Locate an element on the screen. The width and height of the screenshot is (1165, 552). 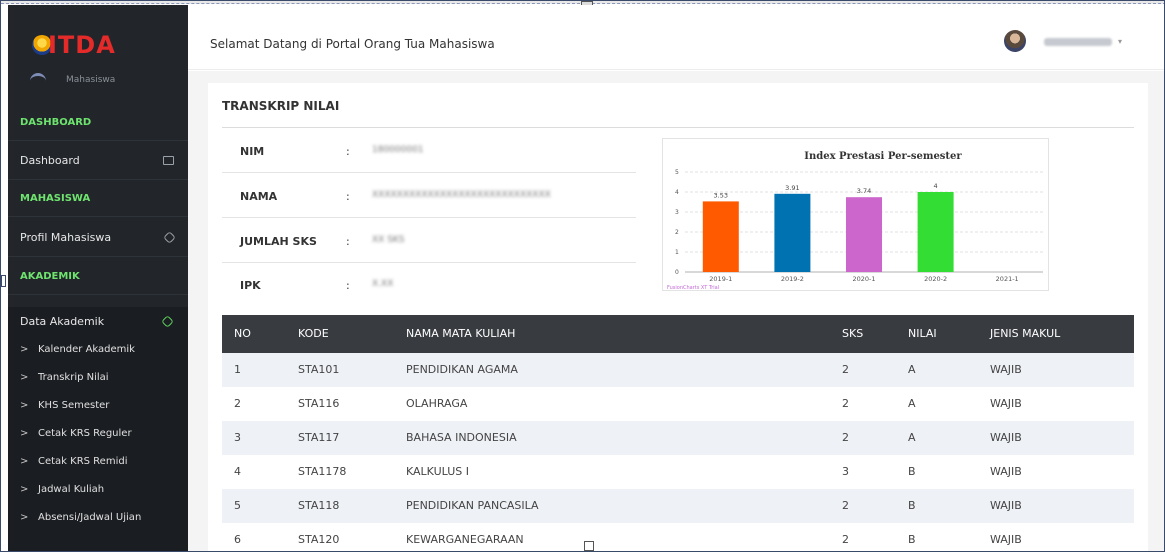
info-value-redacted: 180000001 is located at coordinates (398, 150).